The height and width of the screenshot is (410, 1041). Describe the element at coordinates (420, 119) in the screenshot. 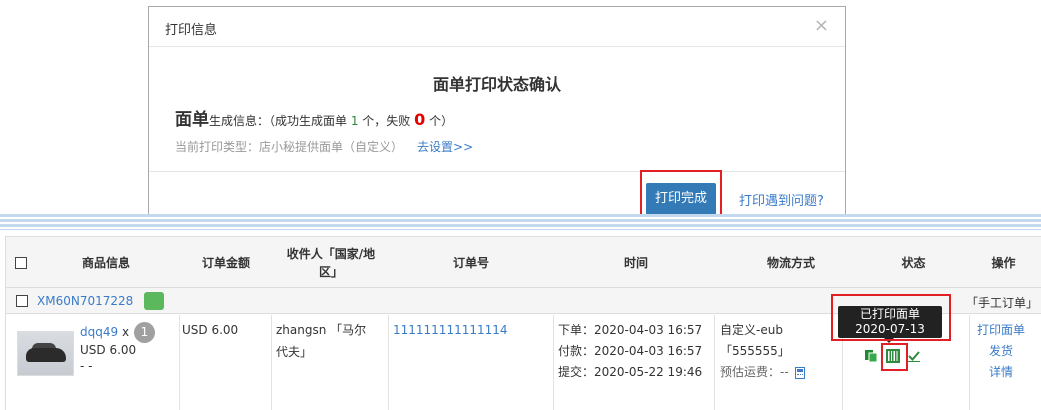

I see `fail-count: 0` at that location.